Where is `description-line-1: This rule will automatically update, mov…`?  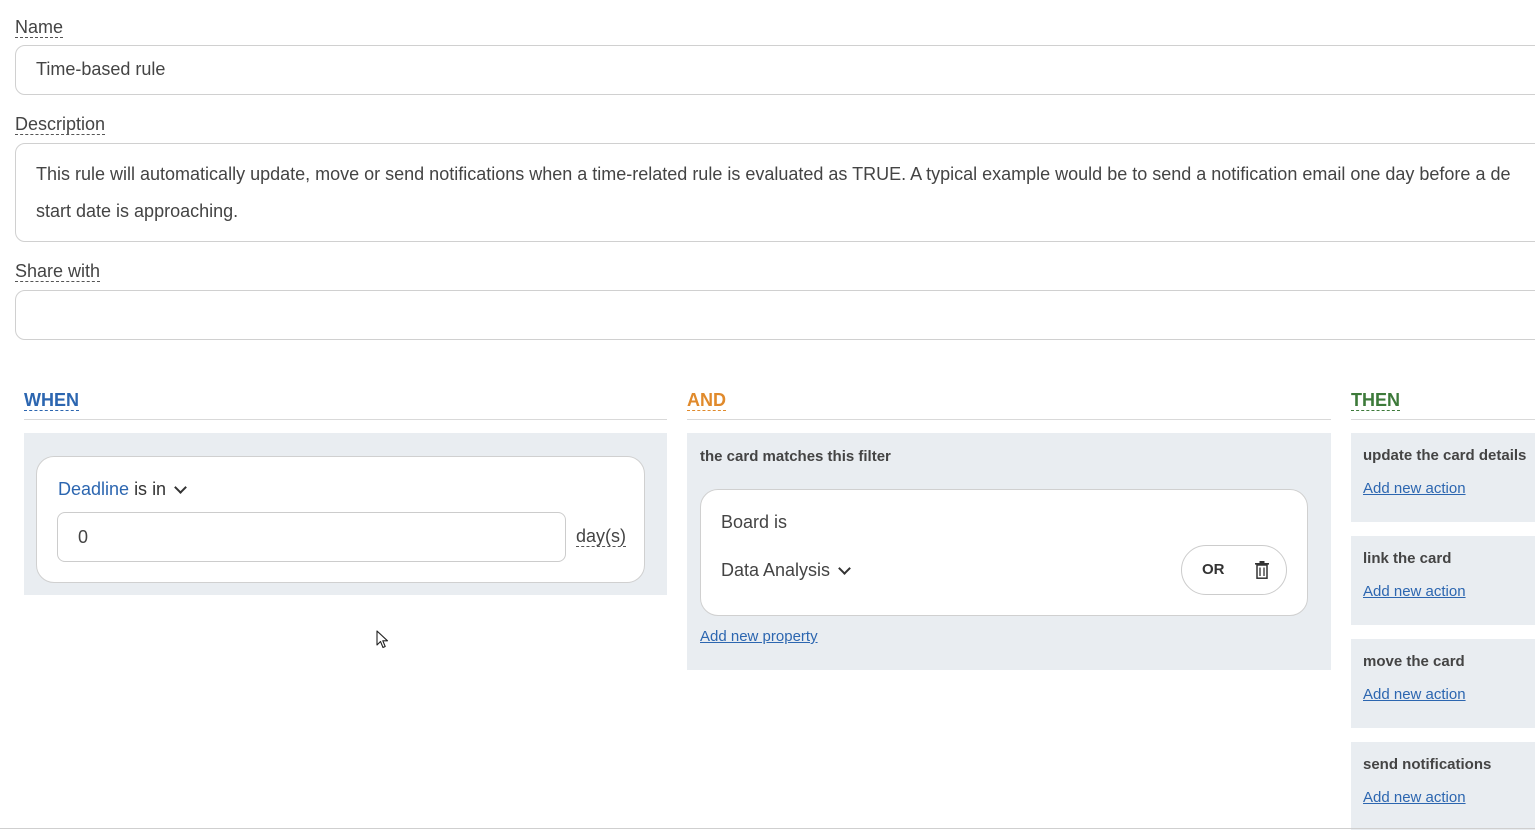
description-line-1: This rule will automatically update, mov… is located at coordinates (773, 174).